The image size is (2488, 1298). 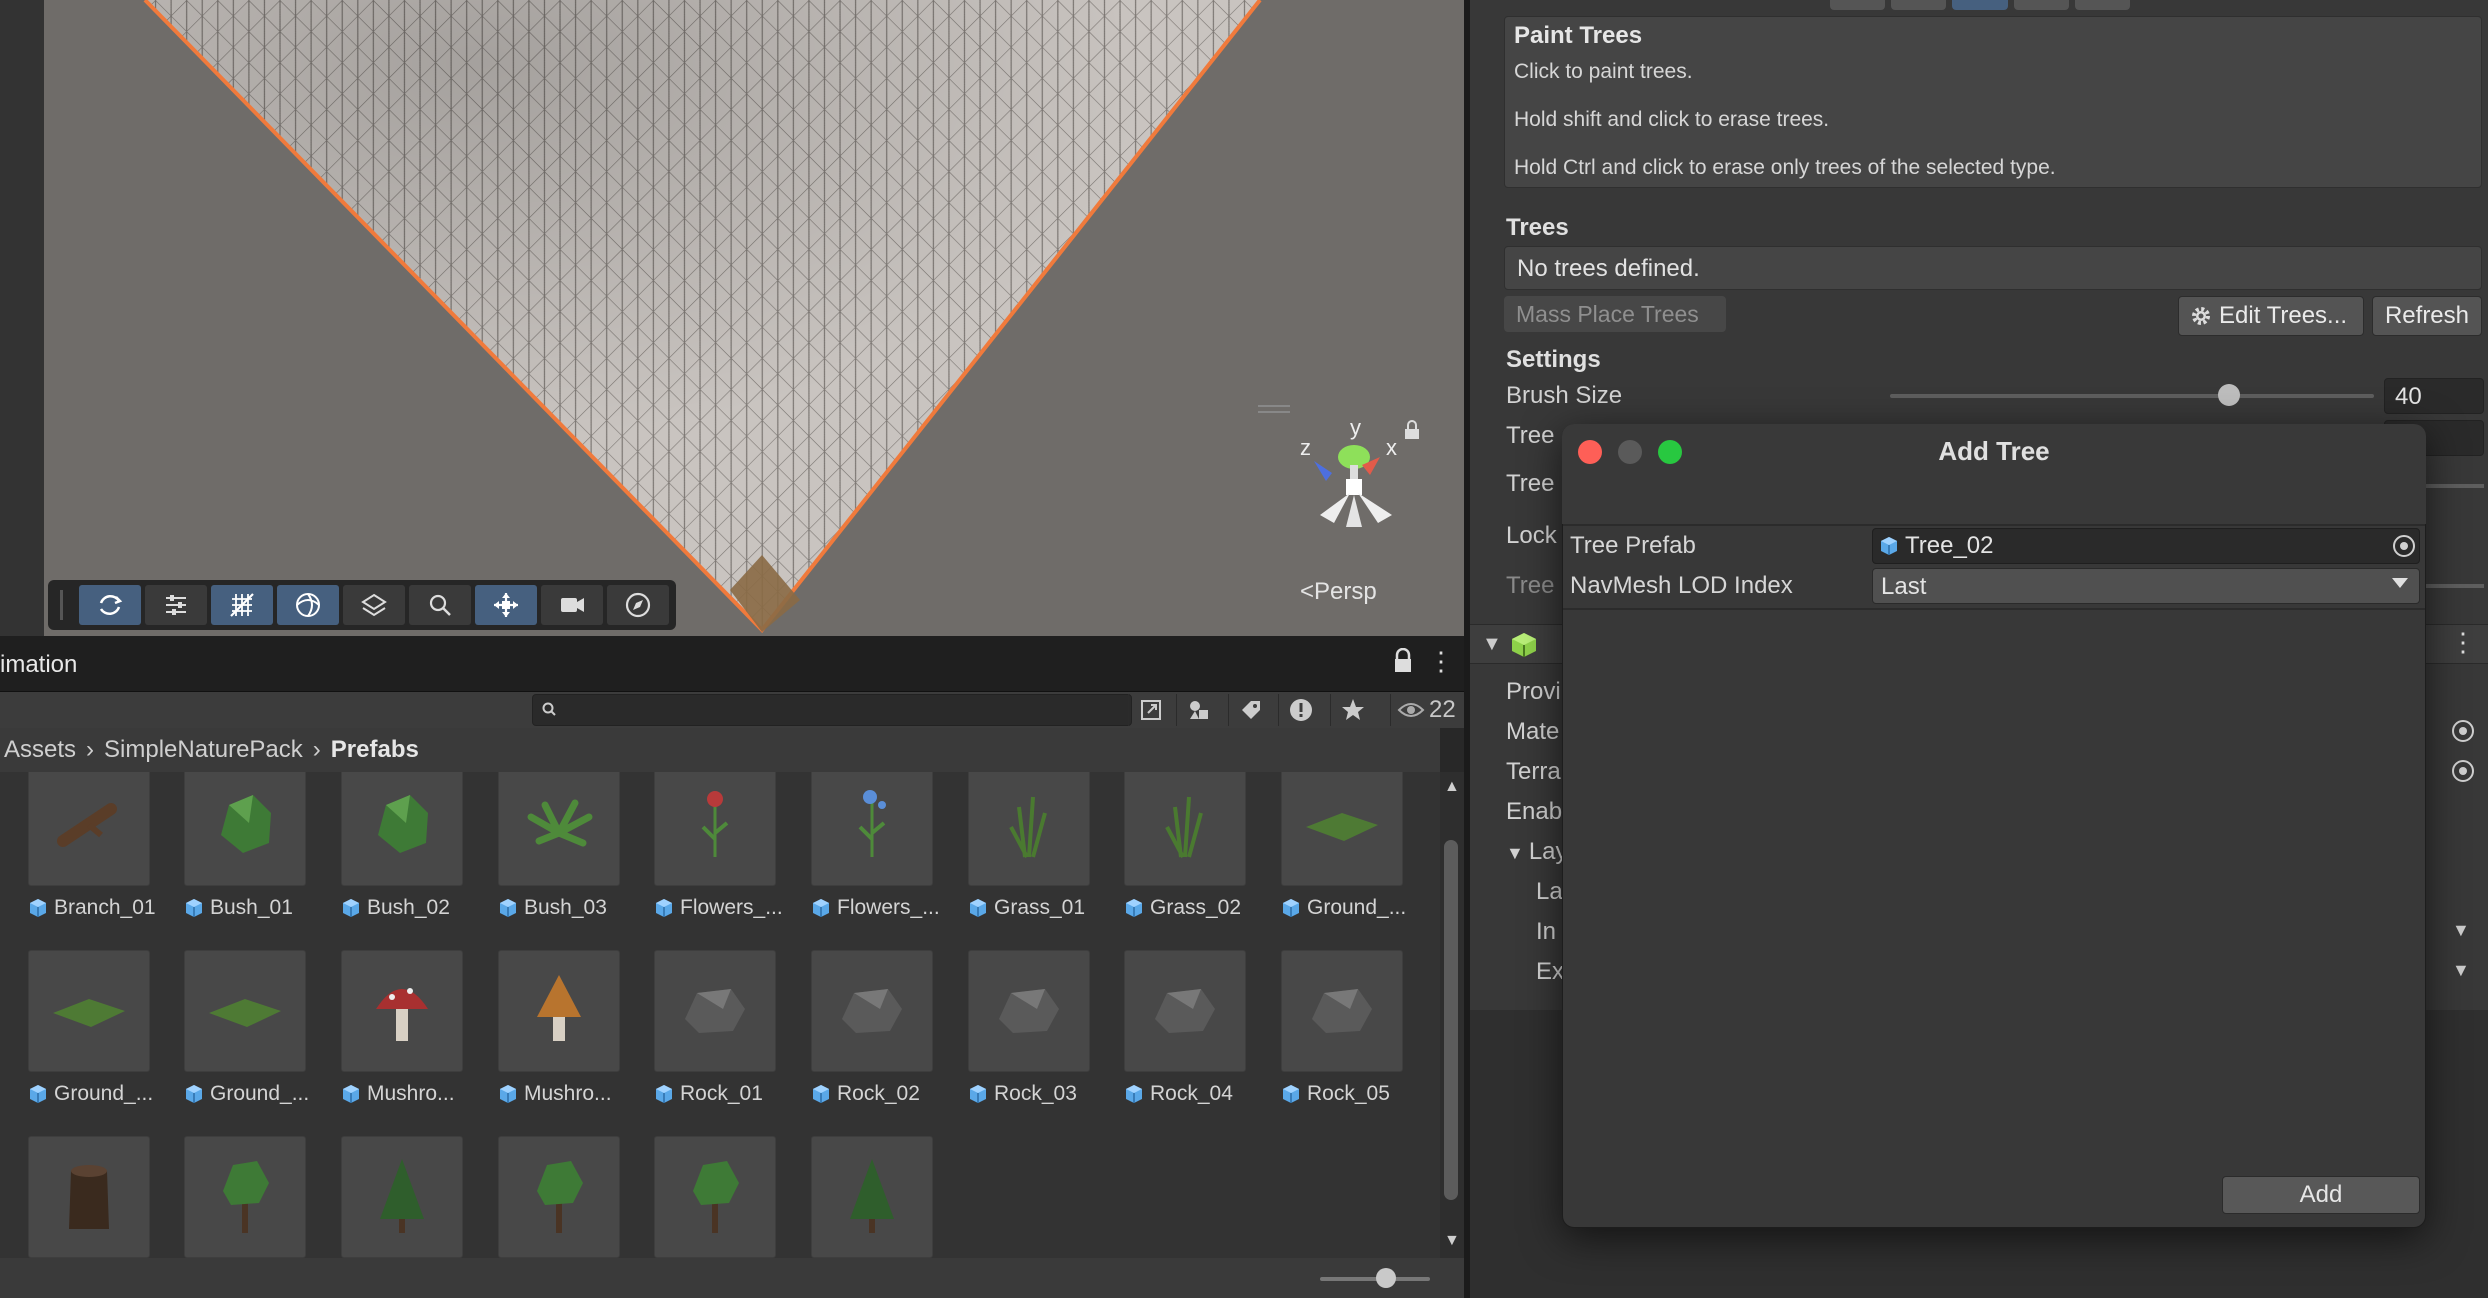 What do you see at coordinates (2146, 586) in the screenshot?
I see `navmesh-lod-dropdown: Last` at bounding box center [2146, 586].